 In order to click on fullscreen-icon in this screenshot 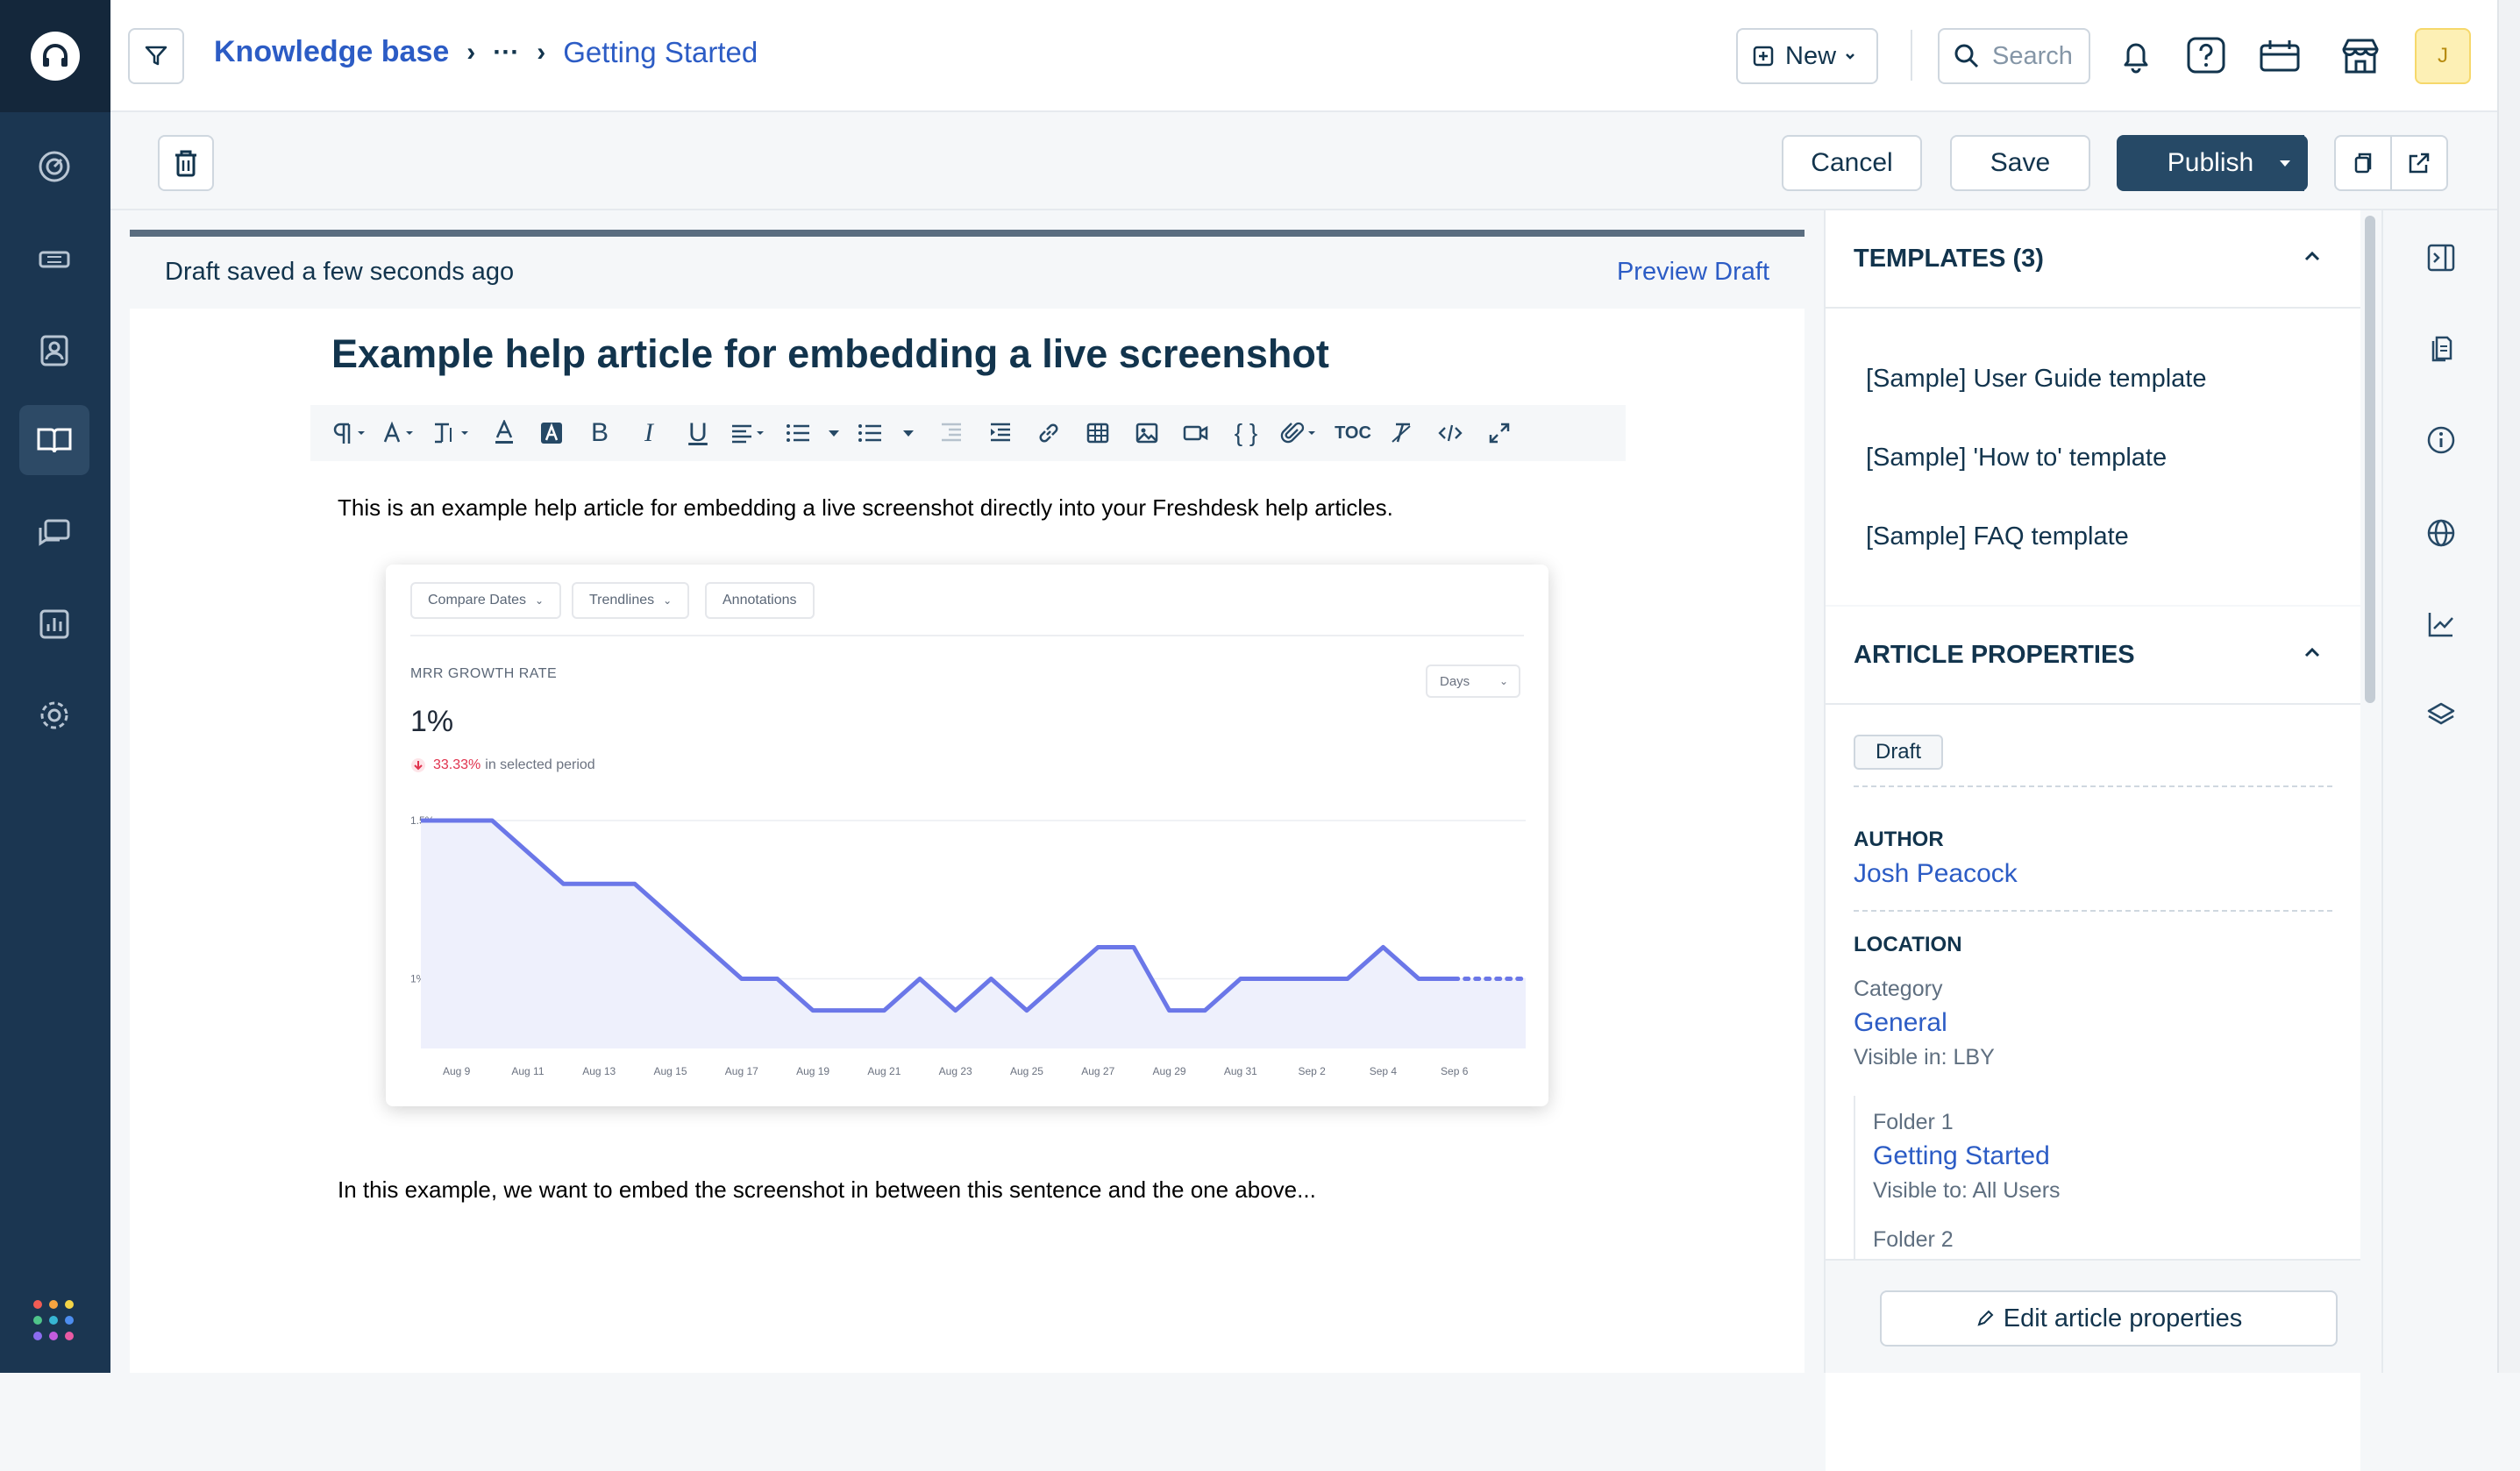, I will do `click(1499, 433)`.